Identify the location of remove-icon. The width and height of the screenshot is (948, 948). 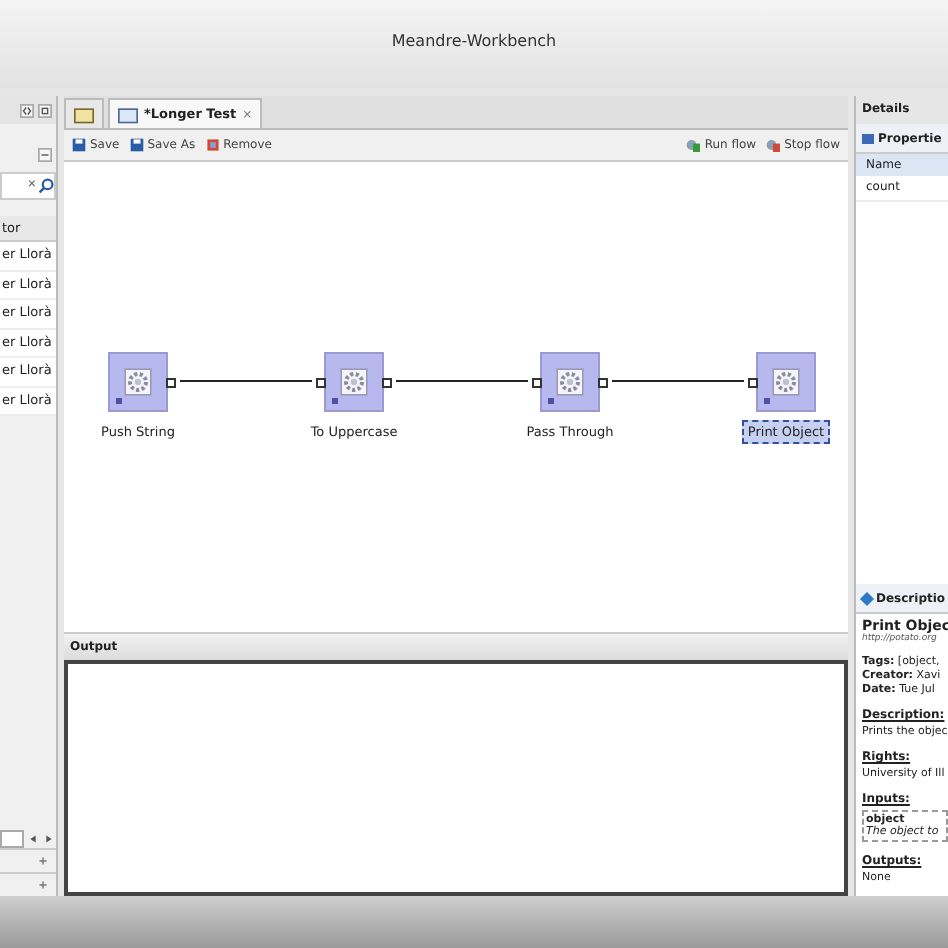
(212, 145).